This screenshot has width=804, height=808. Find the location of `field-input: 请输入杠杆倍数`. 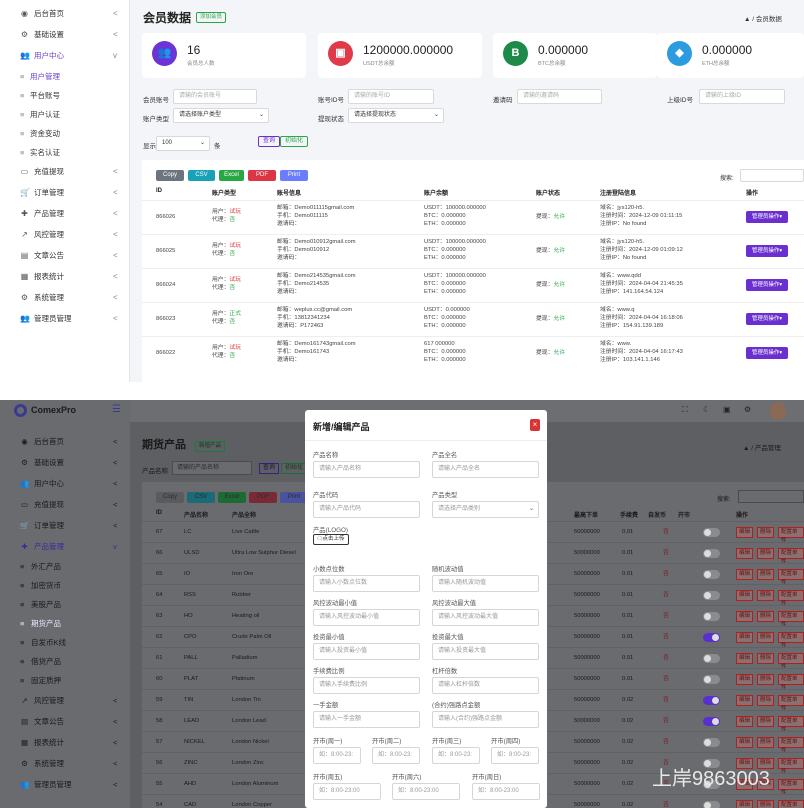

field-input: 请输入杠杆倍数 is located at coordinates (485, 685).